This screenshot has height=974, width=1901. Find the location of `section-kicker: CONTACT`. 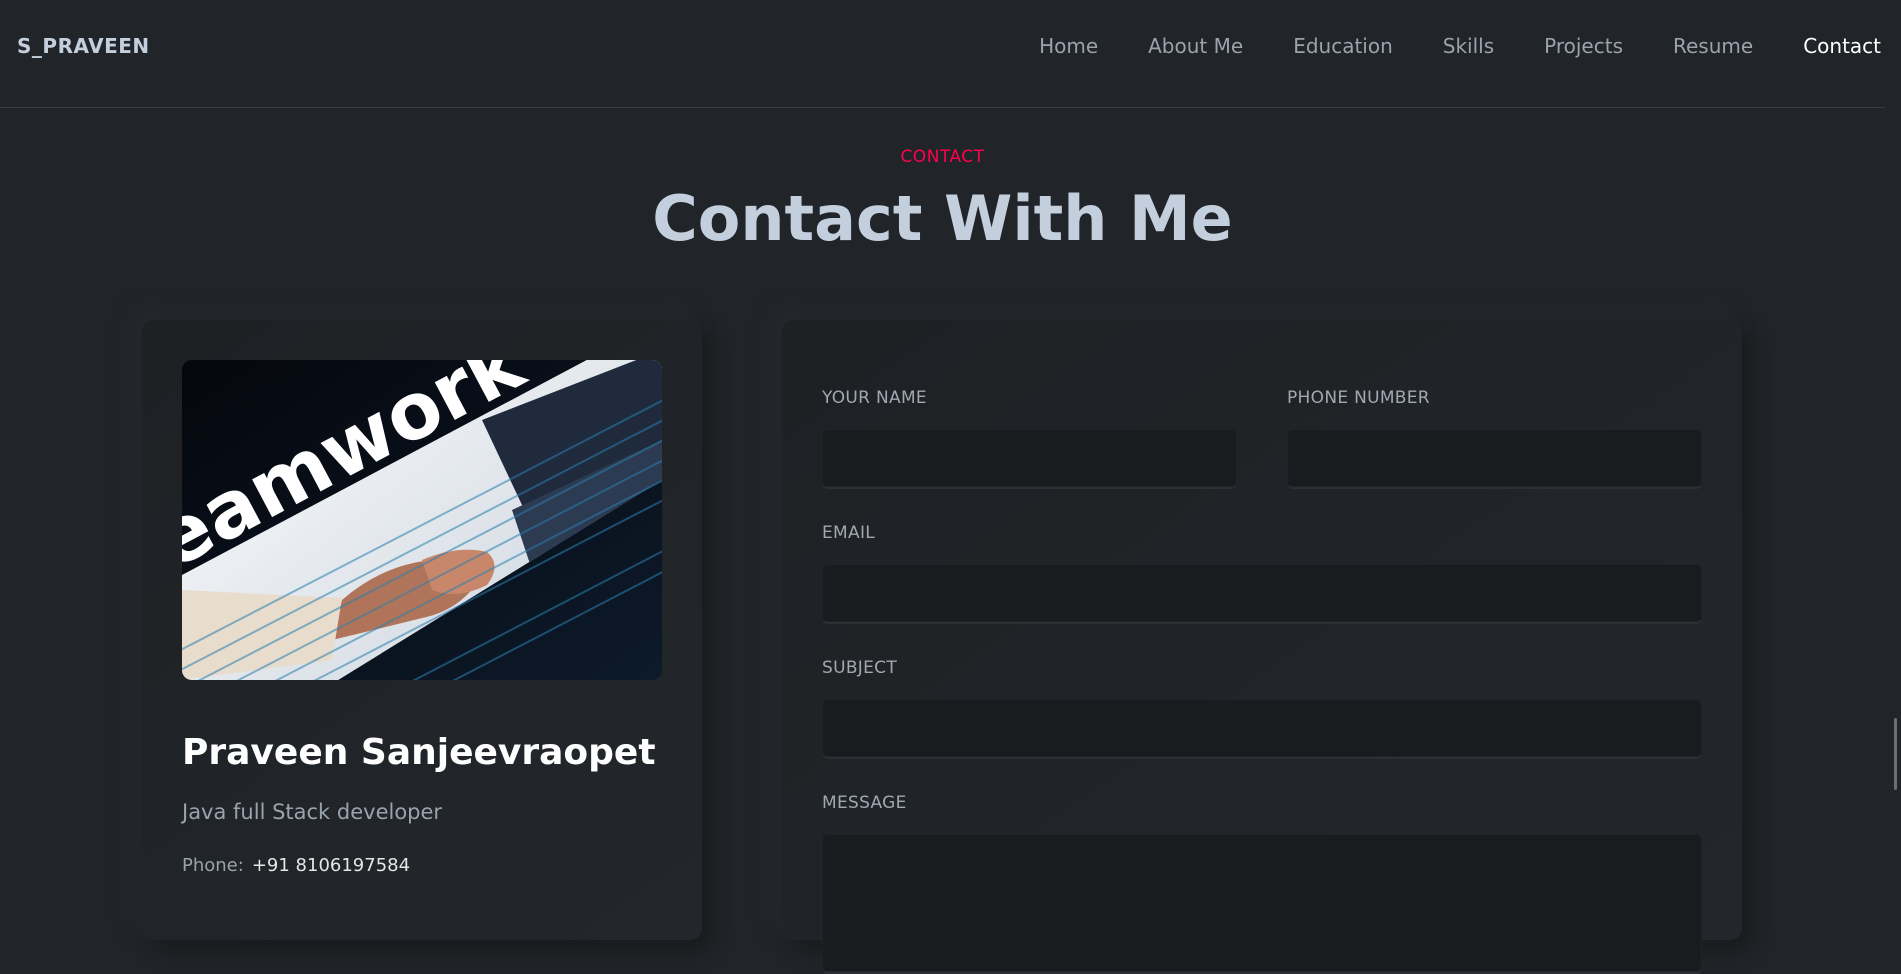

section-kicker: CONTACT is located at coordinates (942, 157).